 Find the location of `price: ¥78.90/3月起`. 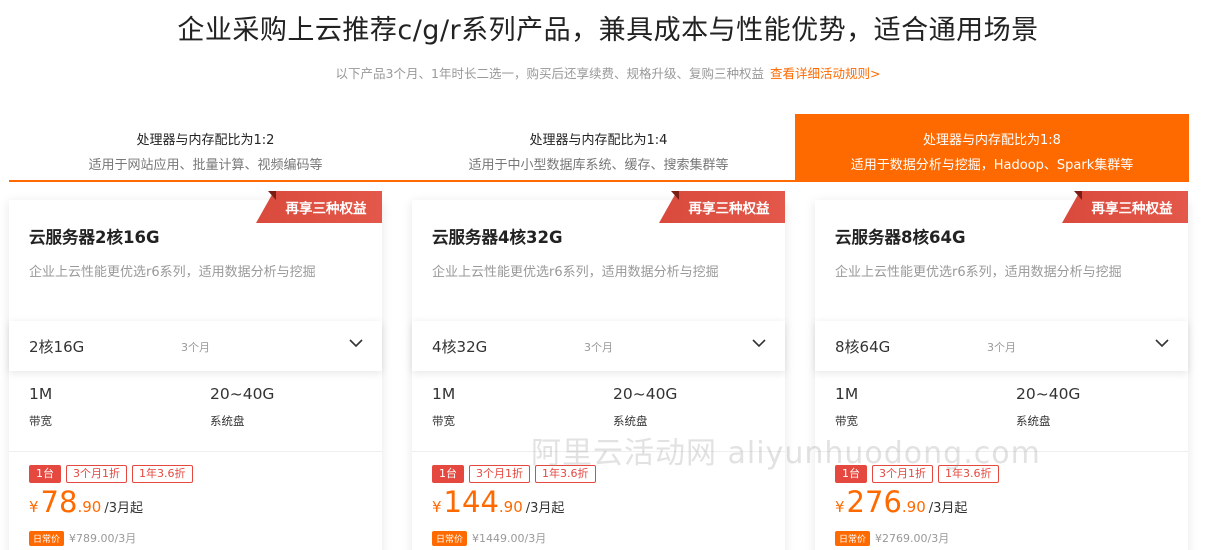

price: ¥78.90/3月起 is located at coordinates (86, 502).